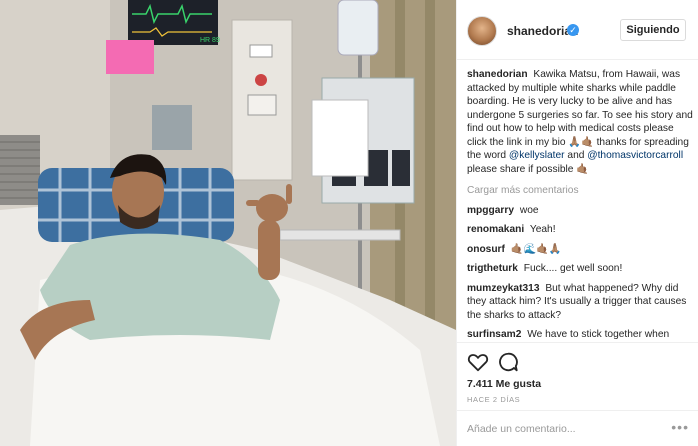  Describe the element at coordinates (358, 28) in the screenshot. I see `iv-bag` at that location.